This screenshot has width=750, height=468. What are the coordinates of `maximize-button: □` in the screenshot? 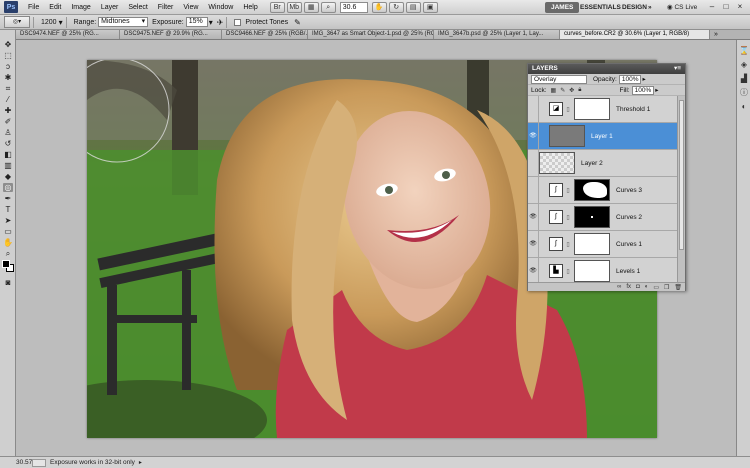 It's located at (726, 7).